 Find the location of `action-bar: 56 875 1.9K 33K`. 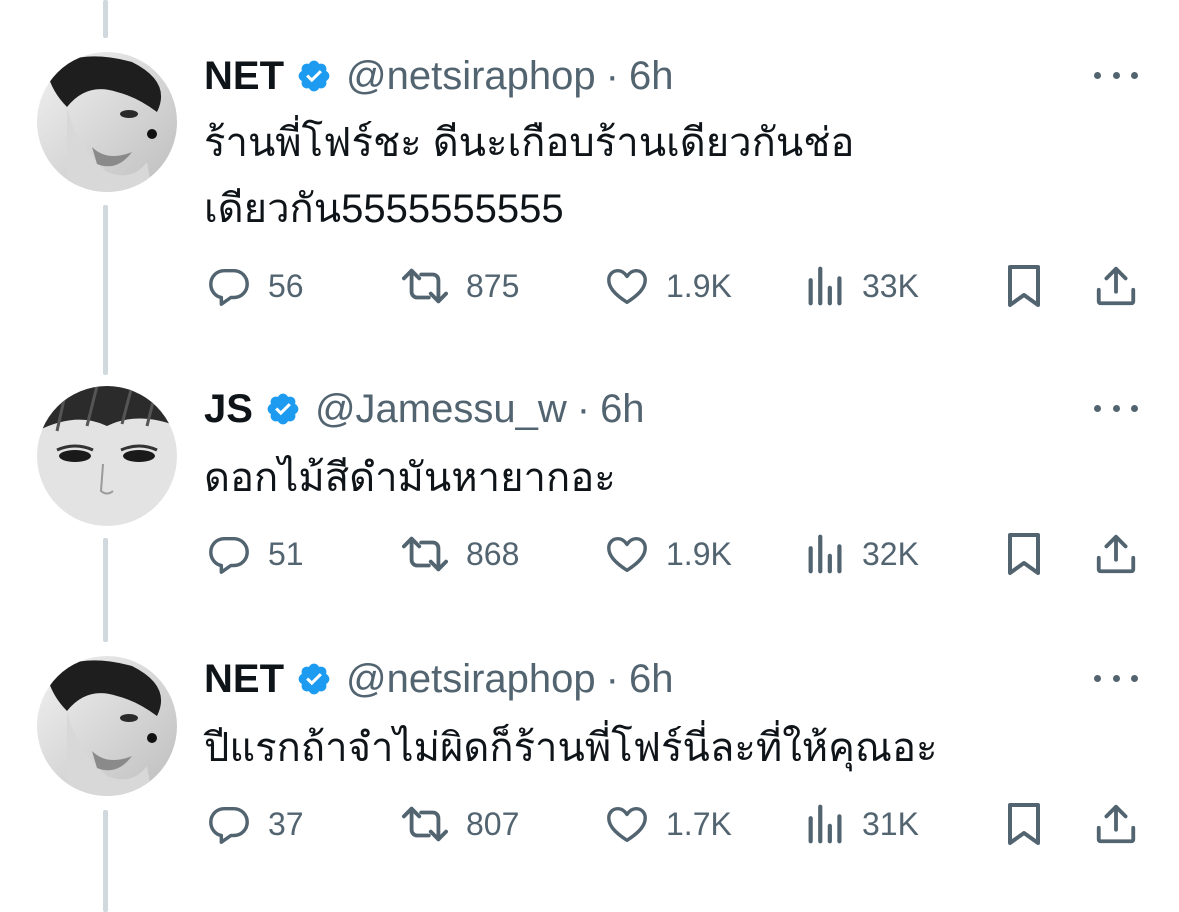

action-bar: 56 875 1.9K 33K is located at coordinates (589, 286).